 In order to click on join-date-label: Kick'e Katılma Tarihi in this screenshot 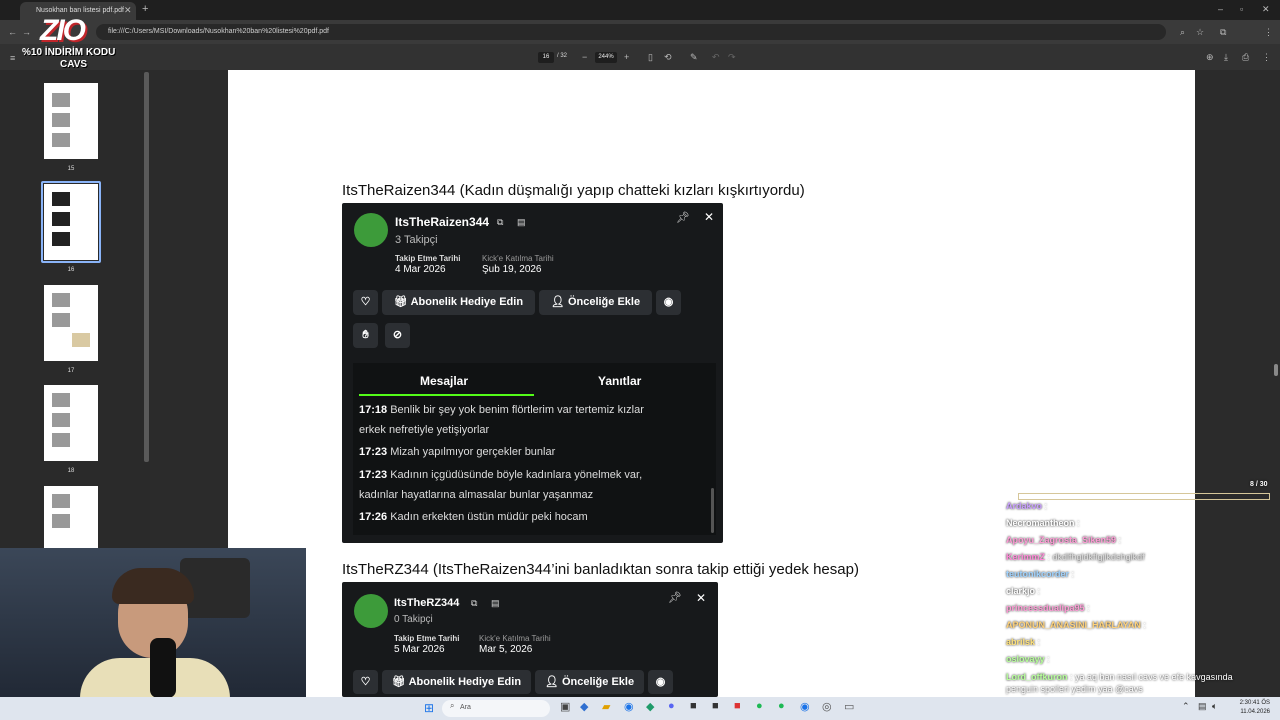, I will do `click(515, 638)`.